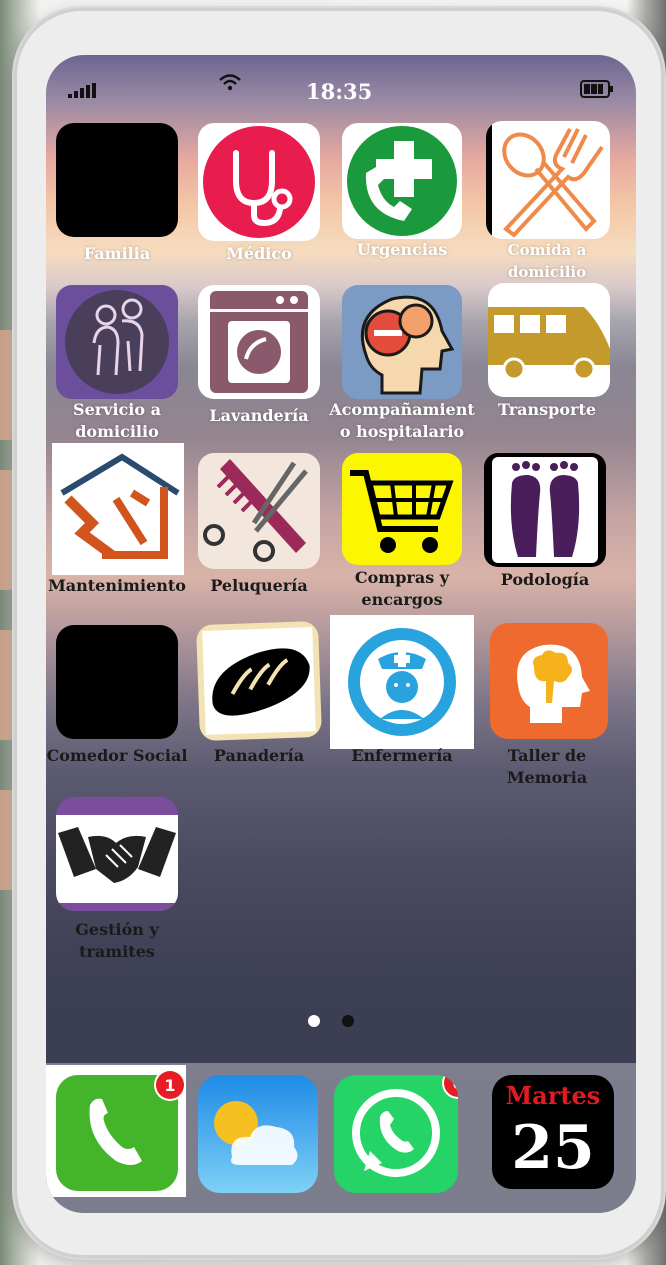 The image size is (666, 1265). Describe the element at coordinates (117, 342) in the screenshot. I see `caregiver-icon` at that location.